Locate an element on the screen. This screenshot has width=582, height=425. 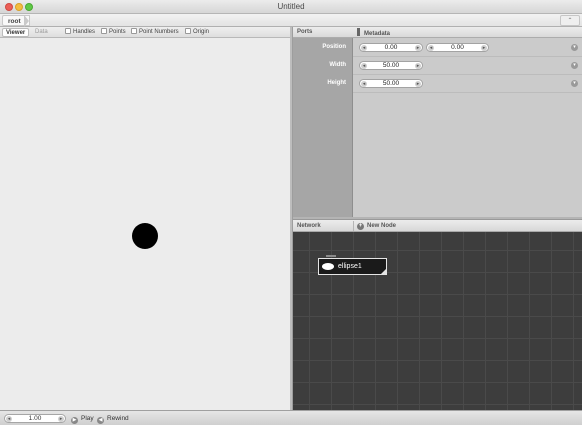
address-bar-action-button: ⌃ is located at coordinates (570, 20).